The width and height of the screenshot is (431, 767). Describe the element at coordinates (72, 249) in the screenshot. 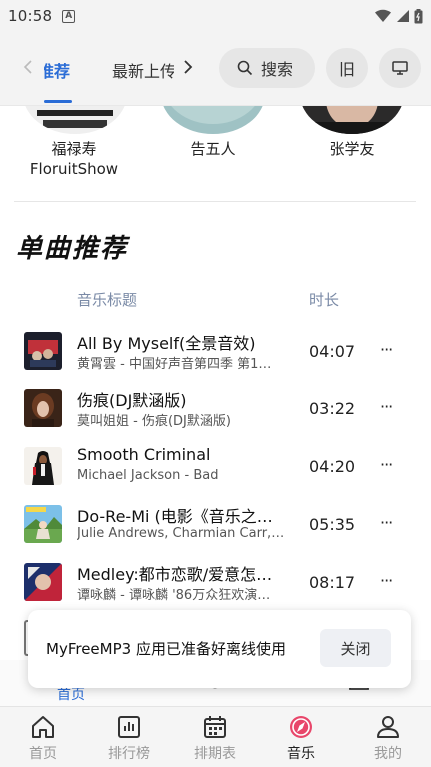

I see `section-title: 单曲推荐` at that location.